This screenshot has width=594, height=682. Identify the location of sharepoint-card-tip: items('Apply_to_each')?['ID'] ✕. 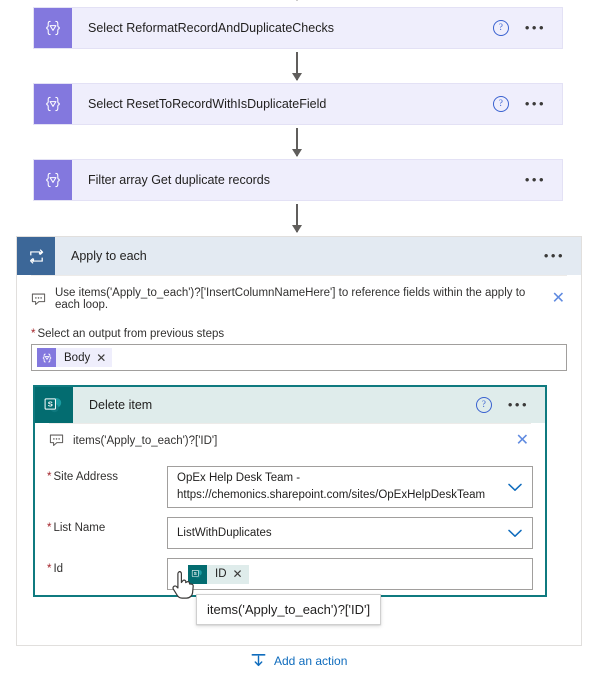
(290, 440).